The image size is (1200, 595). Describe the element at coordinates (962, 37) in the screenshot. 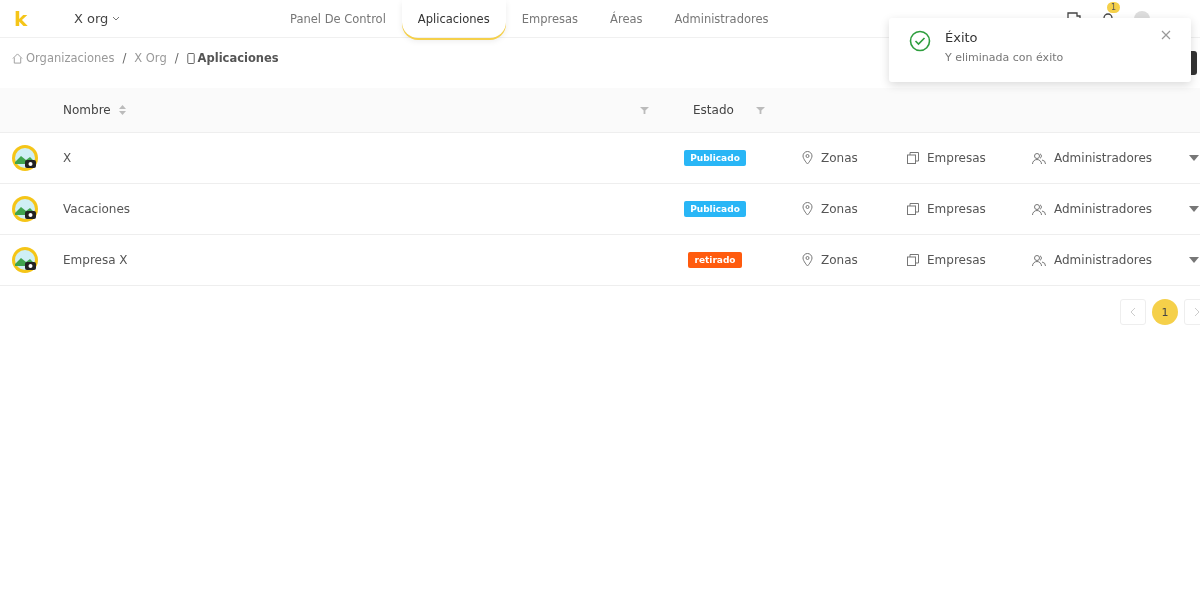

I see `toast-title: Éxito` at that location.